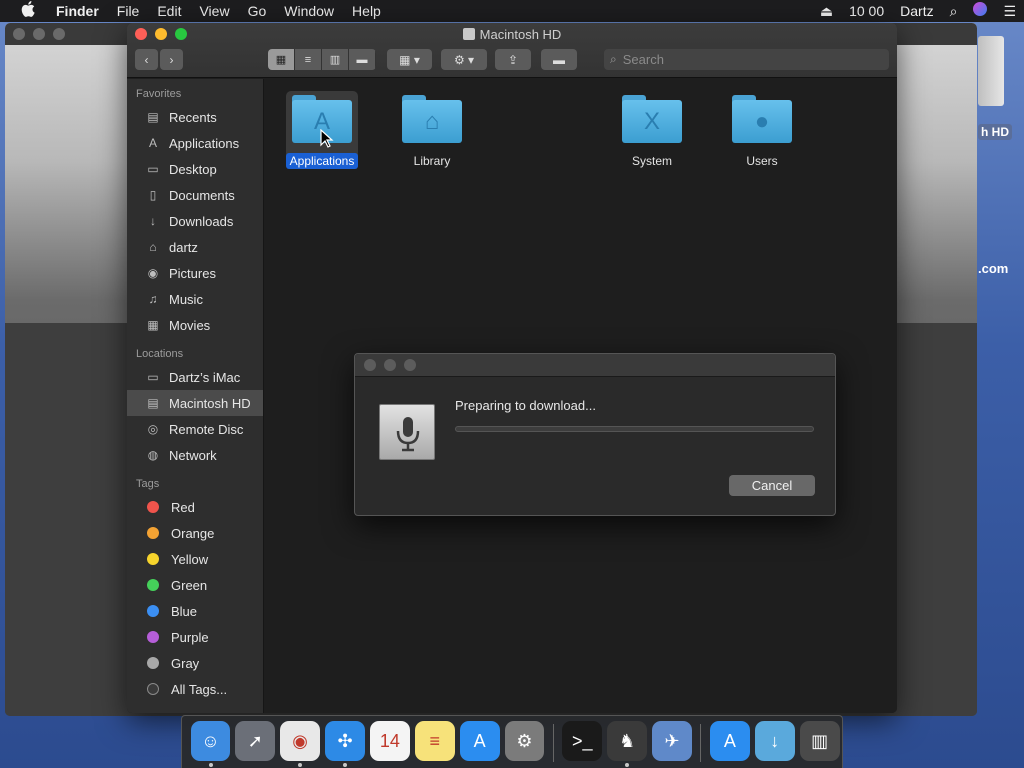  I want to click on eject-icon: ⏏, so click(826, 11).